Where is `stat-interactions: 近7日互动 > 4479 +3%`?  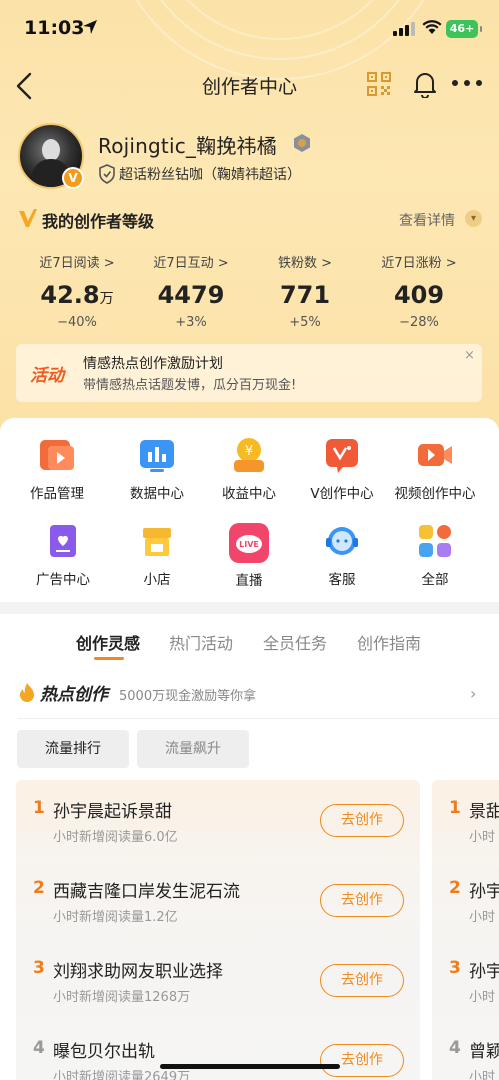
stat-interactions: 近7日互动 > 4479 +3% is located at coordinates (191, 291).